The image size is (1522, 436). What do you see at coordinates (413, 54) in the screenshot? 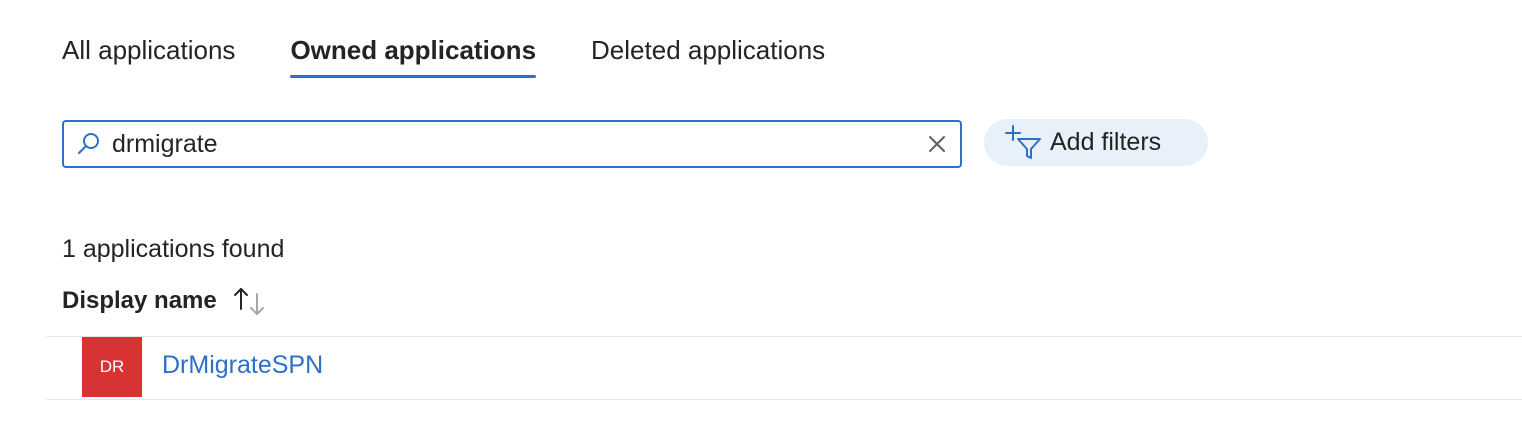
I see `tab-owned-applications: Owned applications` at bounding box center [413, 54].